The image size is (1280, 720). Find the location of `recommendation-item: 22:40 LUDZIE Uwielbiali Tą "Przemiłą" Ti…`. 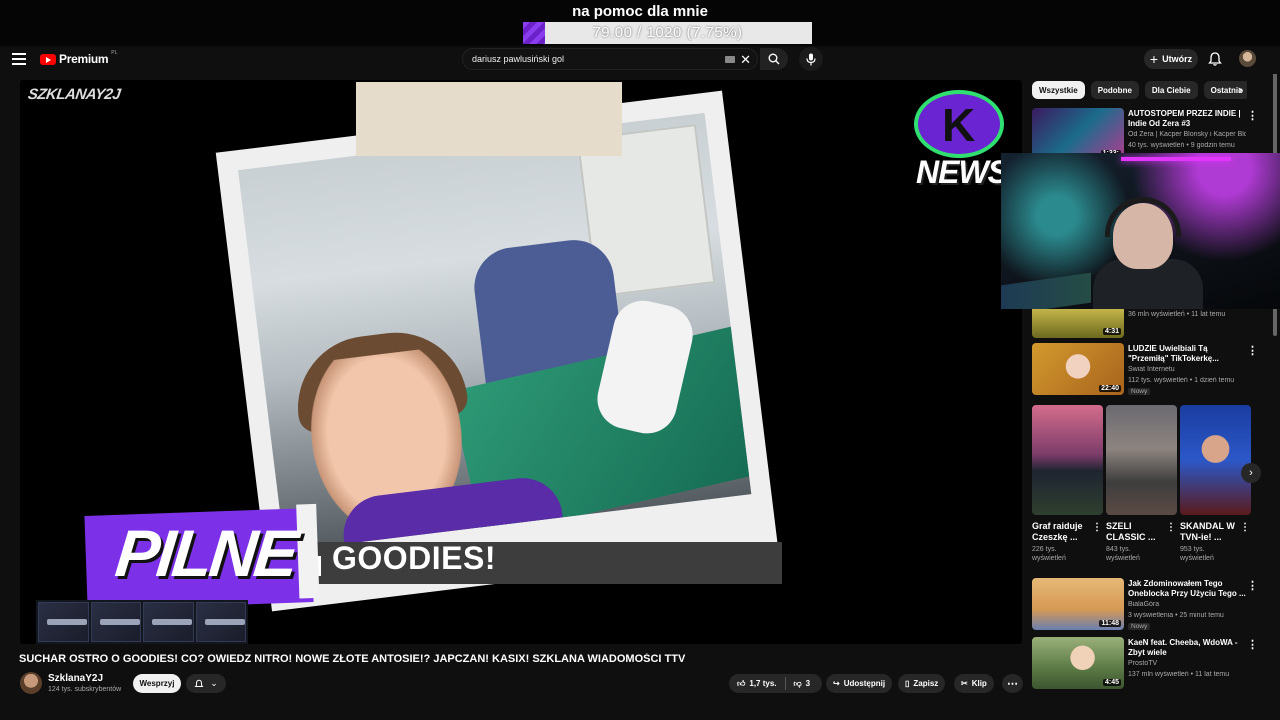

recommendation-item: 22:40 LUDZIE Uwielbiali Tą "Przemiłą" Ti… is located at coordinates (1147, 370).